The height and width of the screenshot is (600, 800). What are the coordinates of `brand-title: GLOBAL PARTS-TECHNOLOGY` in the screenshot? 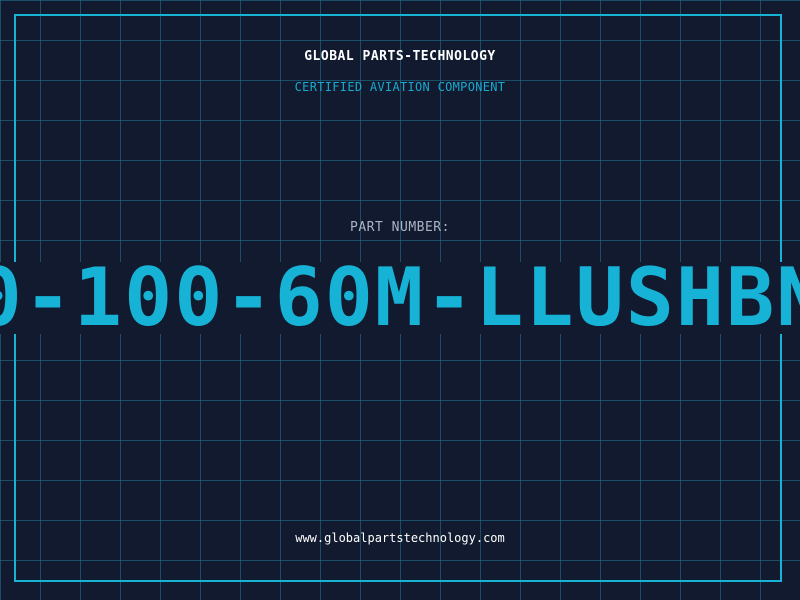 It's located at (400, 56).